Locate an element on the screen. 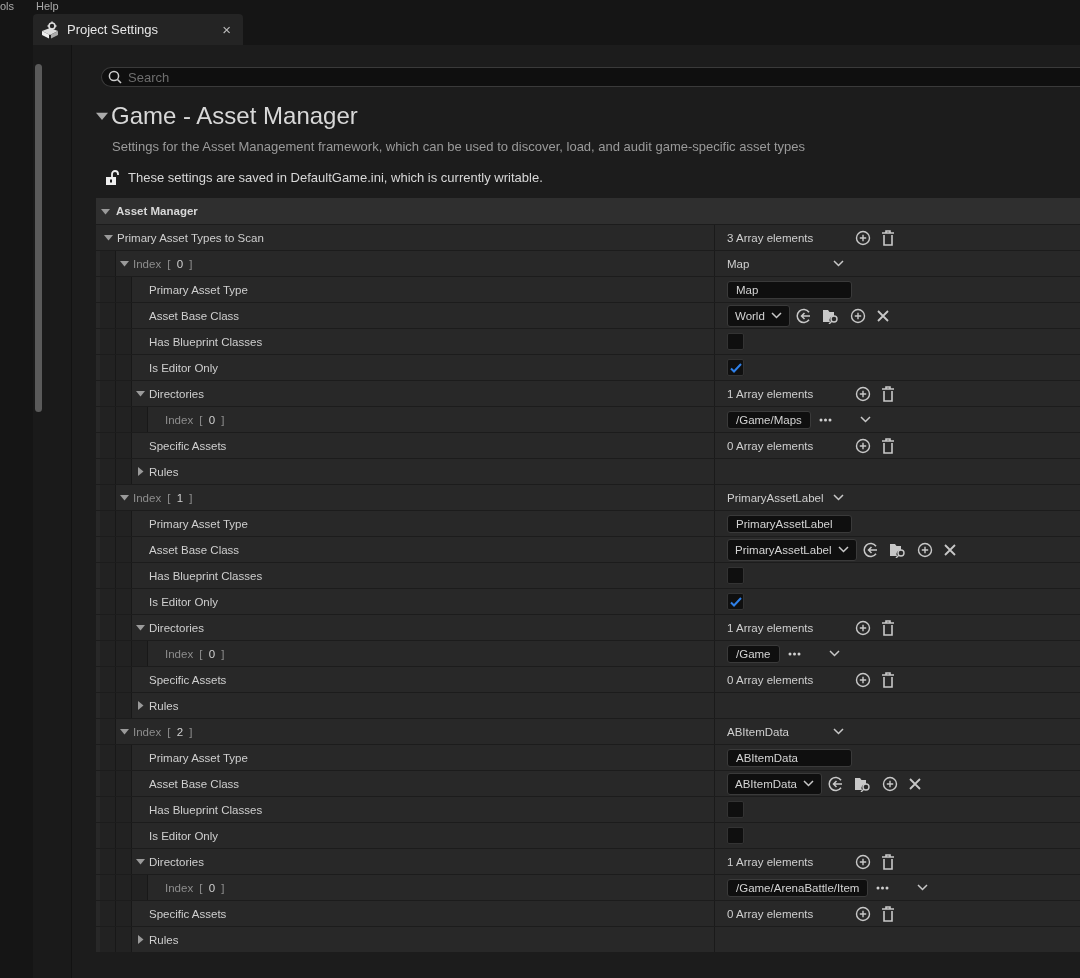 The height and width of the screenshot is (978, 1080). property-label: Is Editor Only is located at coordinates (184, 836).